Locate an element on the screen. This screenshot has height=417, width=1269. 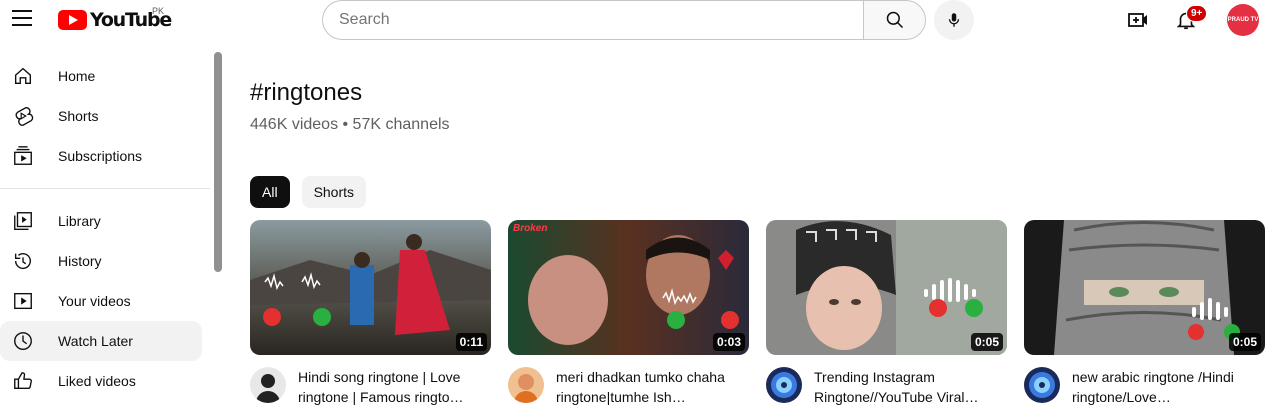
sidebar-item-home: Home is located at coordinates (101, 76).